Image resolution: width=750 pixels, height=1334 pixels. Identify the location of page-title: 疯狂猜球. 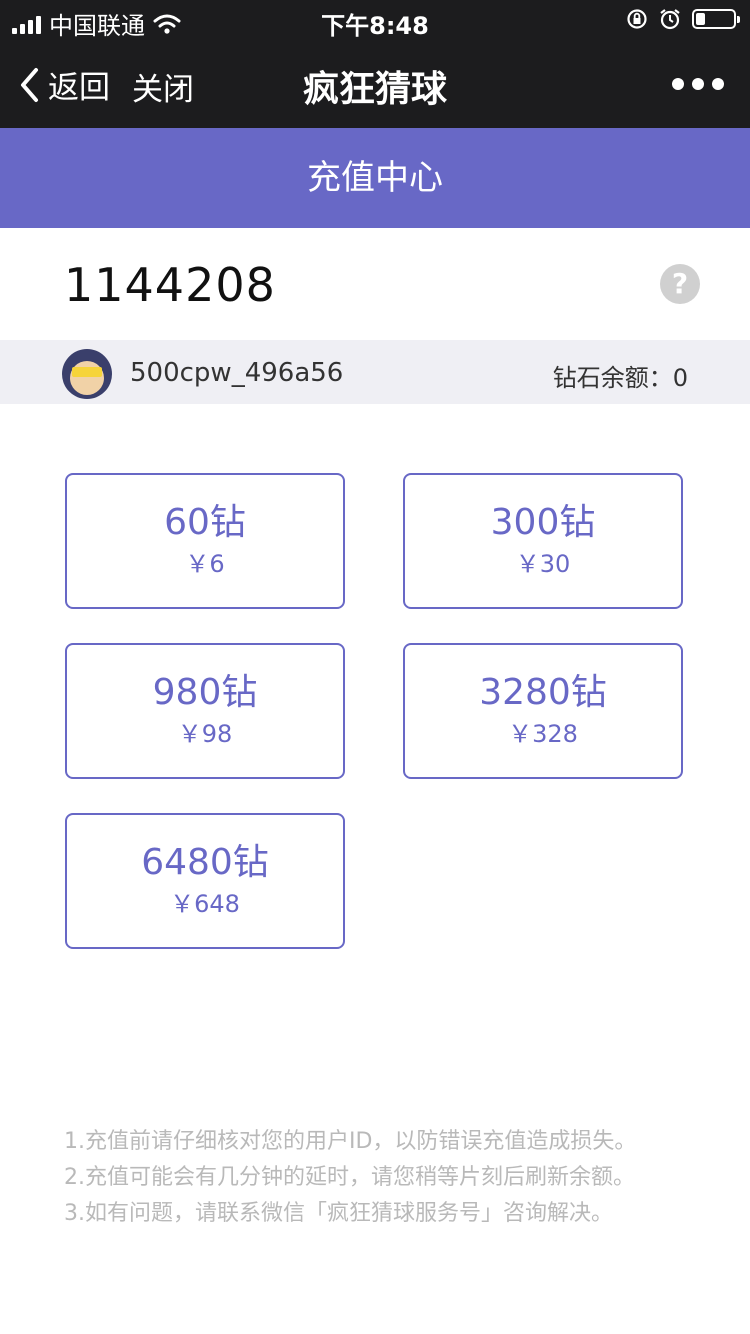
(374, 89).